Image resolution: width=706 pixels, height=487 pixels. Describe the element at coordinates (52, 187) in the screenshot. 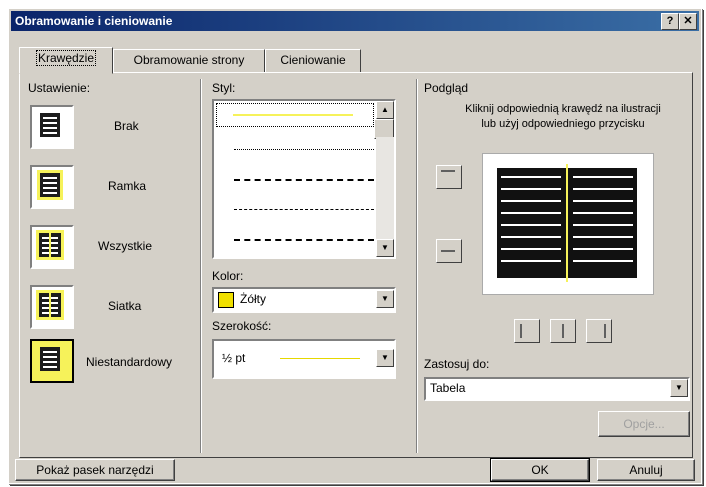

I see `setting-box-icon` at that location.